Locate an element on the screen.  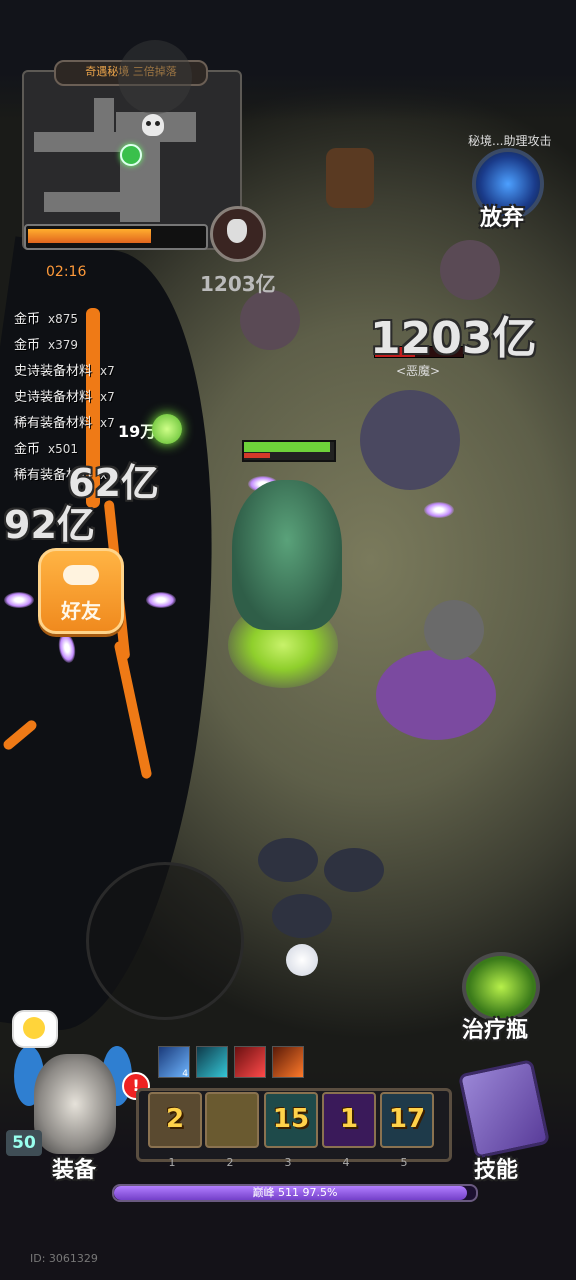
skill-slot-3: 15 is located at coordinates (291, 1120).